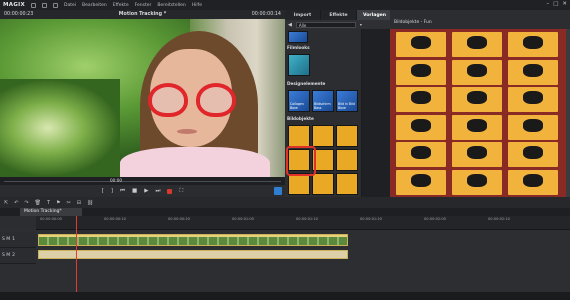 The image size is (570, 300). What do you see at coordinates (371, 219) in the screenshot?
I see `ruler-tick-label: 00:00:01:20` at bounding box center [371, 219].